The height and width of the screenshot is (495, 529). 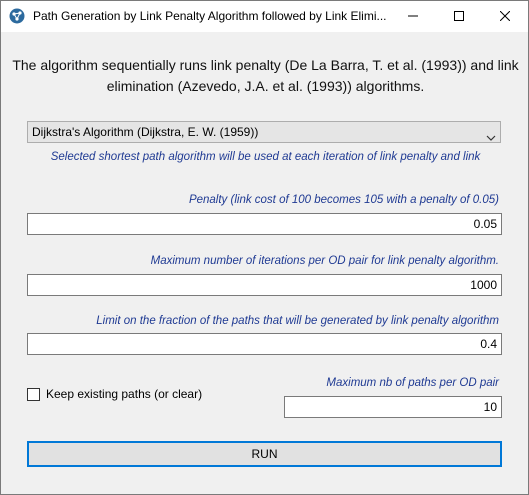 What do you see at coordinates (17, 16) in the screenshot?
I see `network-graph-icon` at bounding box center [17, 16].